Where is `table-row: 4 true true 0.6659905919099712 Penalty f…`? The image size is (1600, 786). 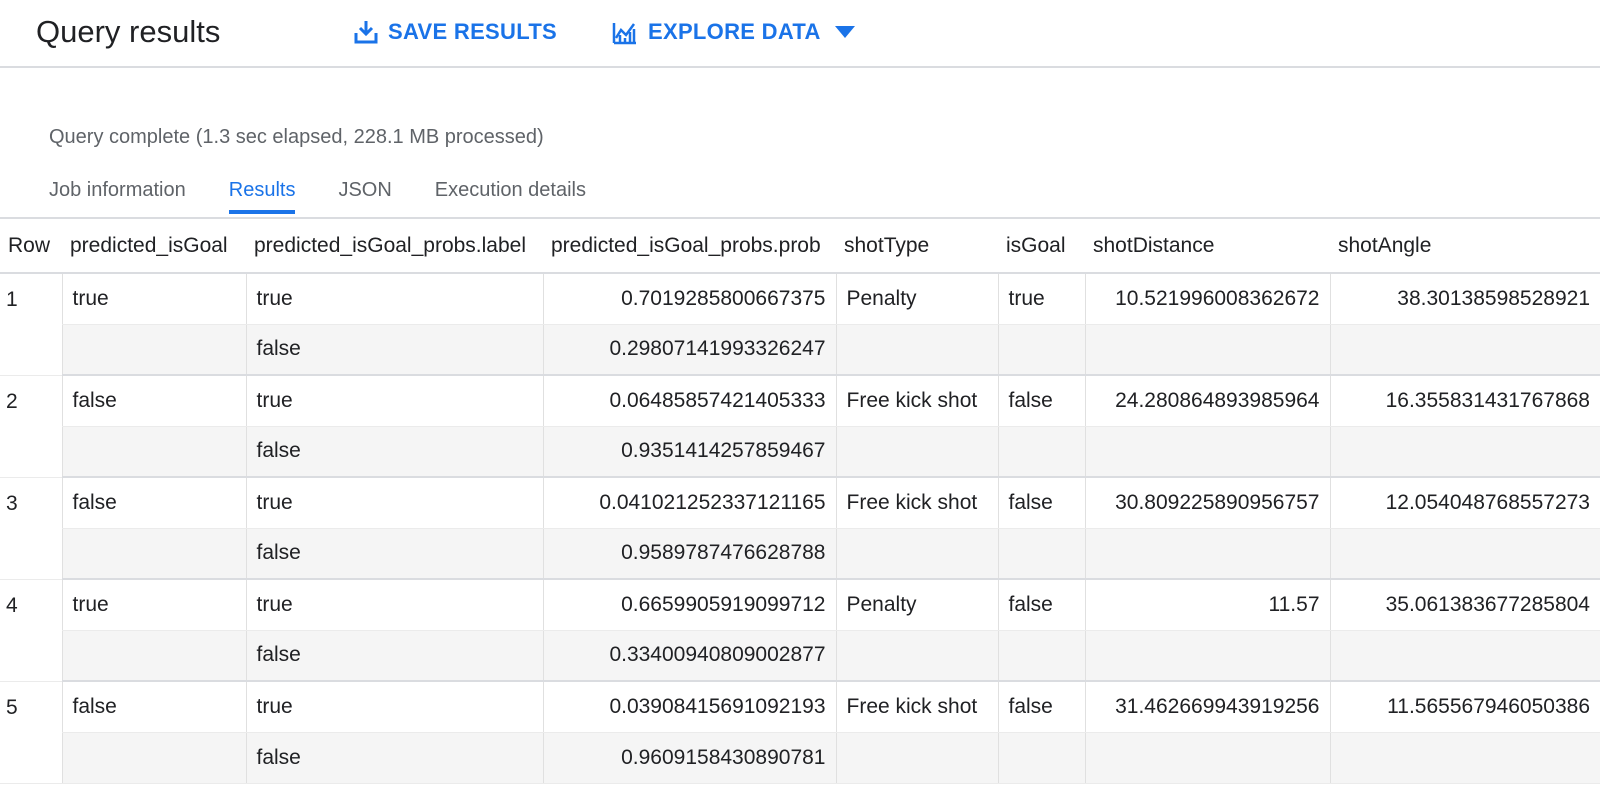 table-row: 4 true true 0.6659905919099712 Penalty f… is located at coordinates (800, 630).